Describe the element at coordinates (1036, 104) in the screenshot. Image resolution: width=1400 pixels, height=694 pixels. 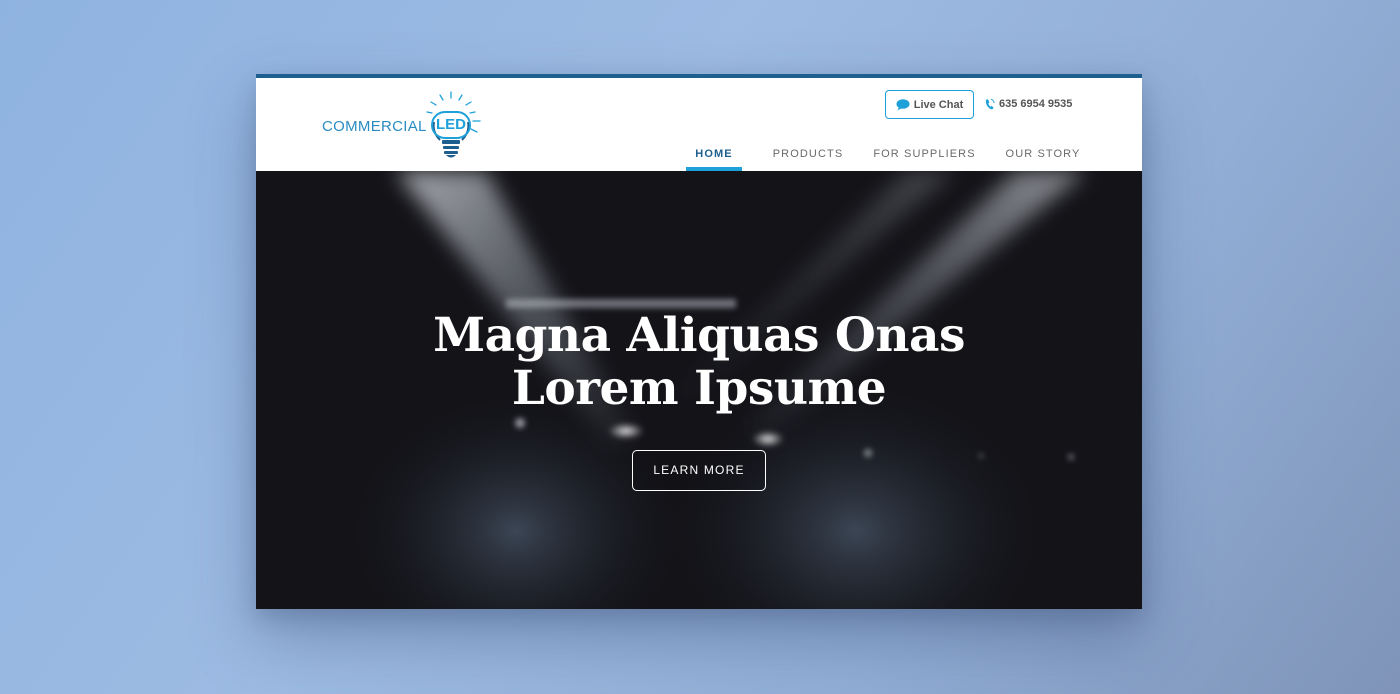
I see `phone-number: 635 6954 9535` at that location.